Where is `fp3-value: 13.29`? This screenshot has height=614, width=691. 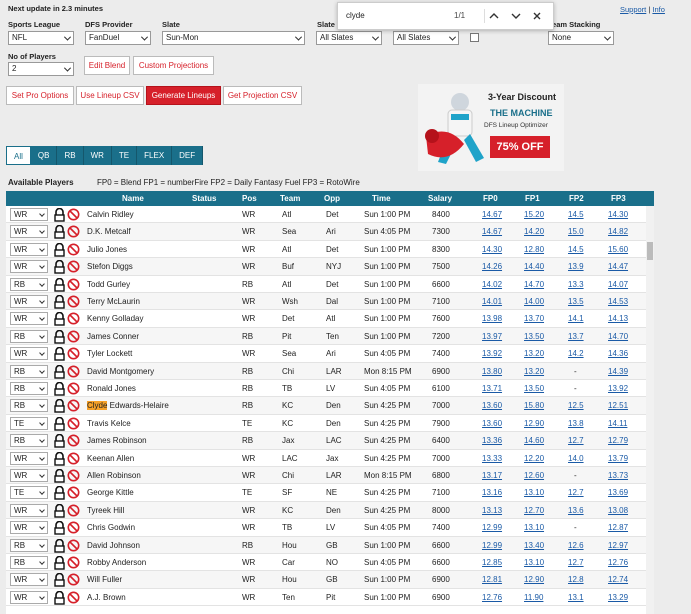
fp3-value: 13.29 is located at coordinates (618, 597).